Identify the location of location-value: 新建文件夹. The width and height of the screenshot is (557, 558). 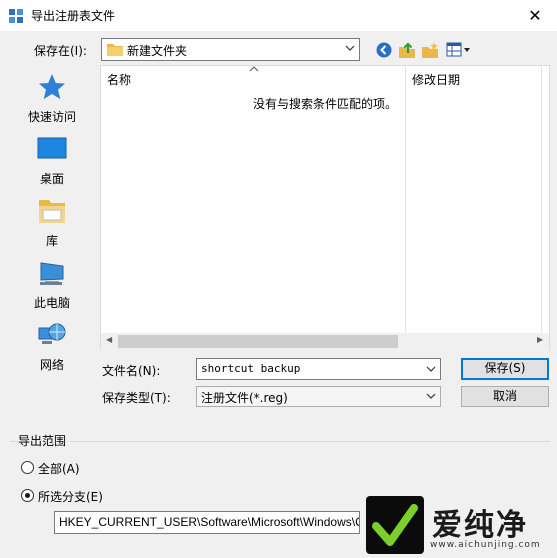
(157, 51).